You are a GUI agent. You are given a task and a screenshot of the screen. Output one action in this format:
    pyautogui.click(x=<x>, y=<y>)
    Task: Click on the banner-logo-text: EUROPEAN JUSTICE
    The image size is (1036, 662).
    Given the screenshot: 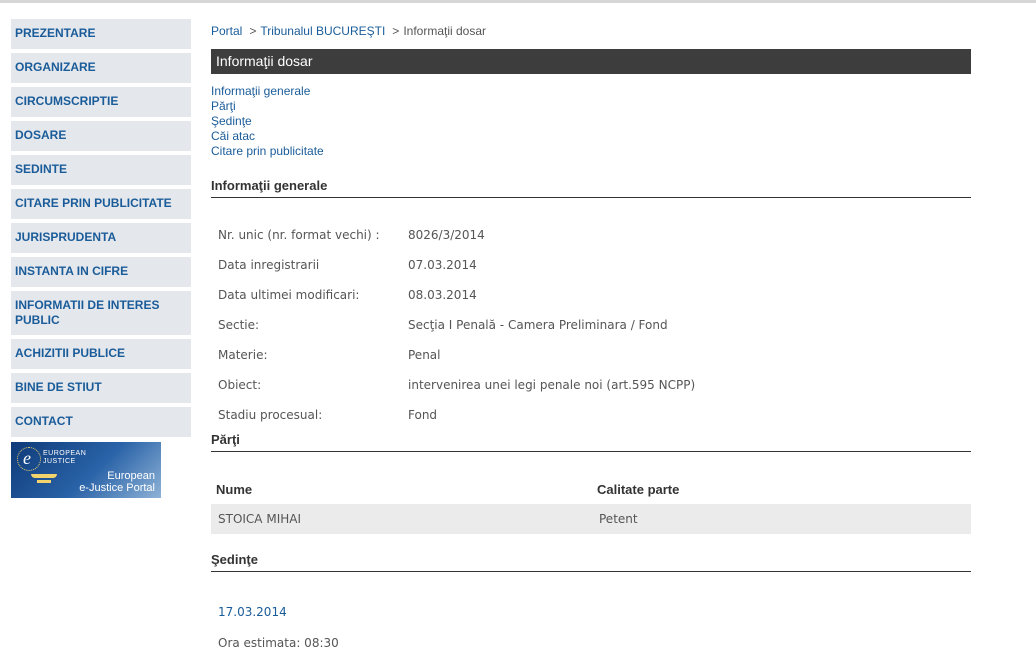 What is the action you would take?
    pyautogui.click(x=64, y=458)
    